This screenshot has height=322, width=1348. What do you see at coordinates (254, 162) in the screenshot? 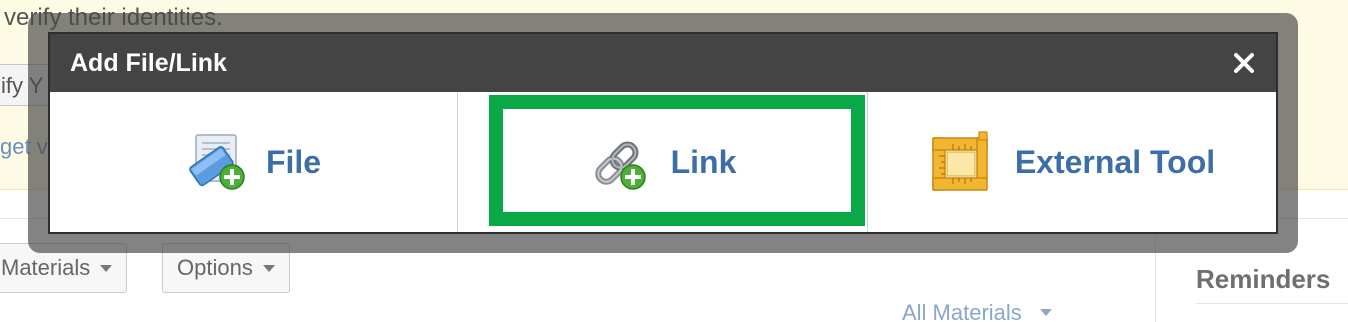
I see `add-file-option: File` at bounding box center [254, 162].